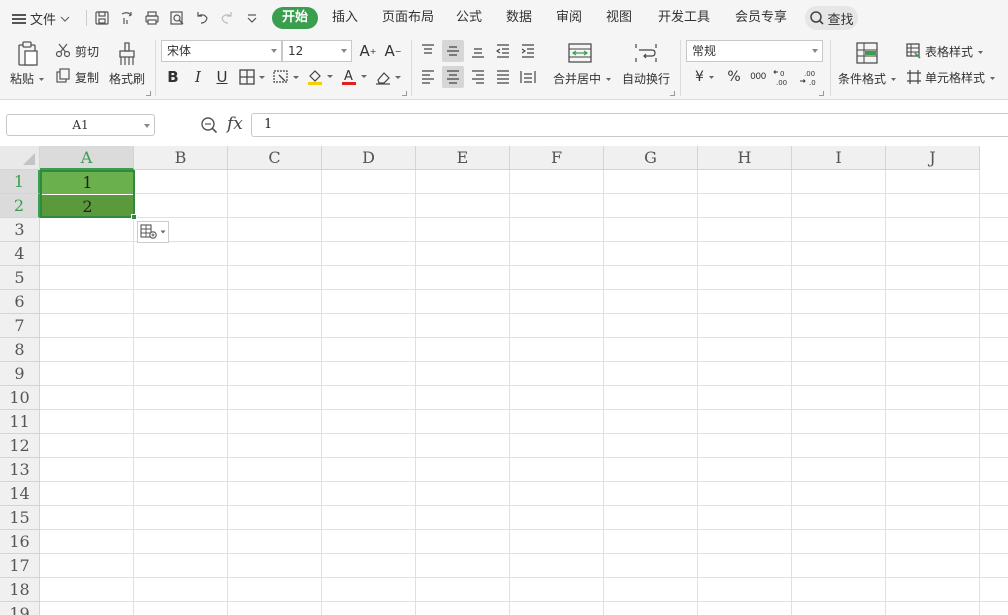 The image size is (1008, 615). What do you see at coordinates (20, 302) in the screenshot?
I see `row-header-6: 6` at bounding box center [20, 302].